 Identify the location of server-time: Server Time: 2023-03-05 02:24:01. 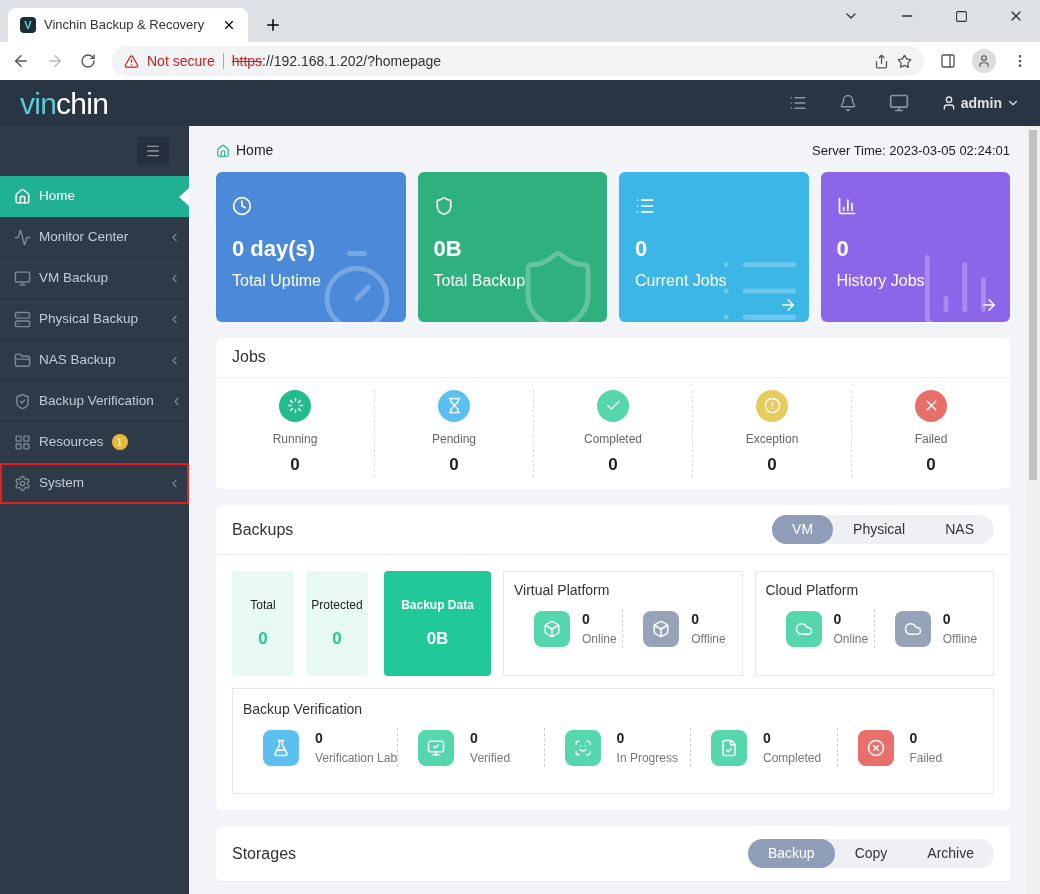
(911, 151).